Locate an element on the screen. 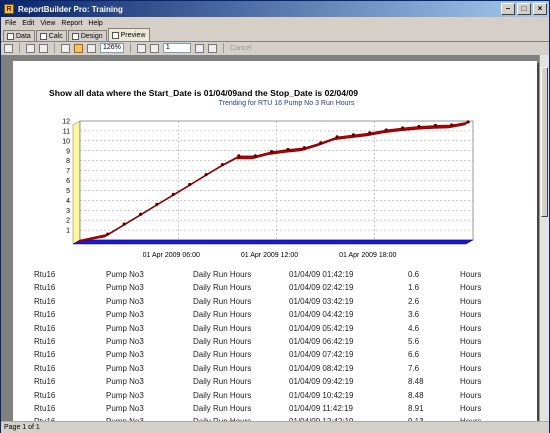  y-tick-label: 9 is located at coordinates (68, 151).